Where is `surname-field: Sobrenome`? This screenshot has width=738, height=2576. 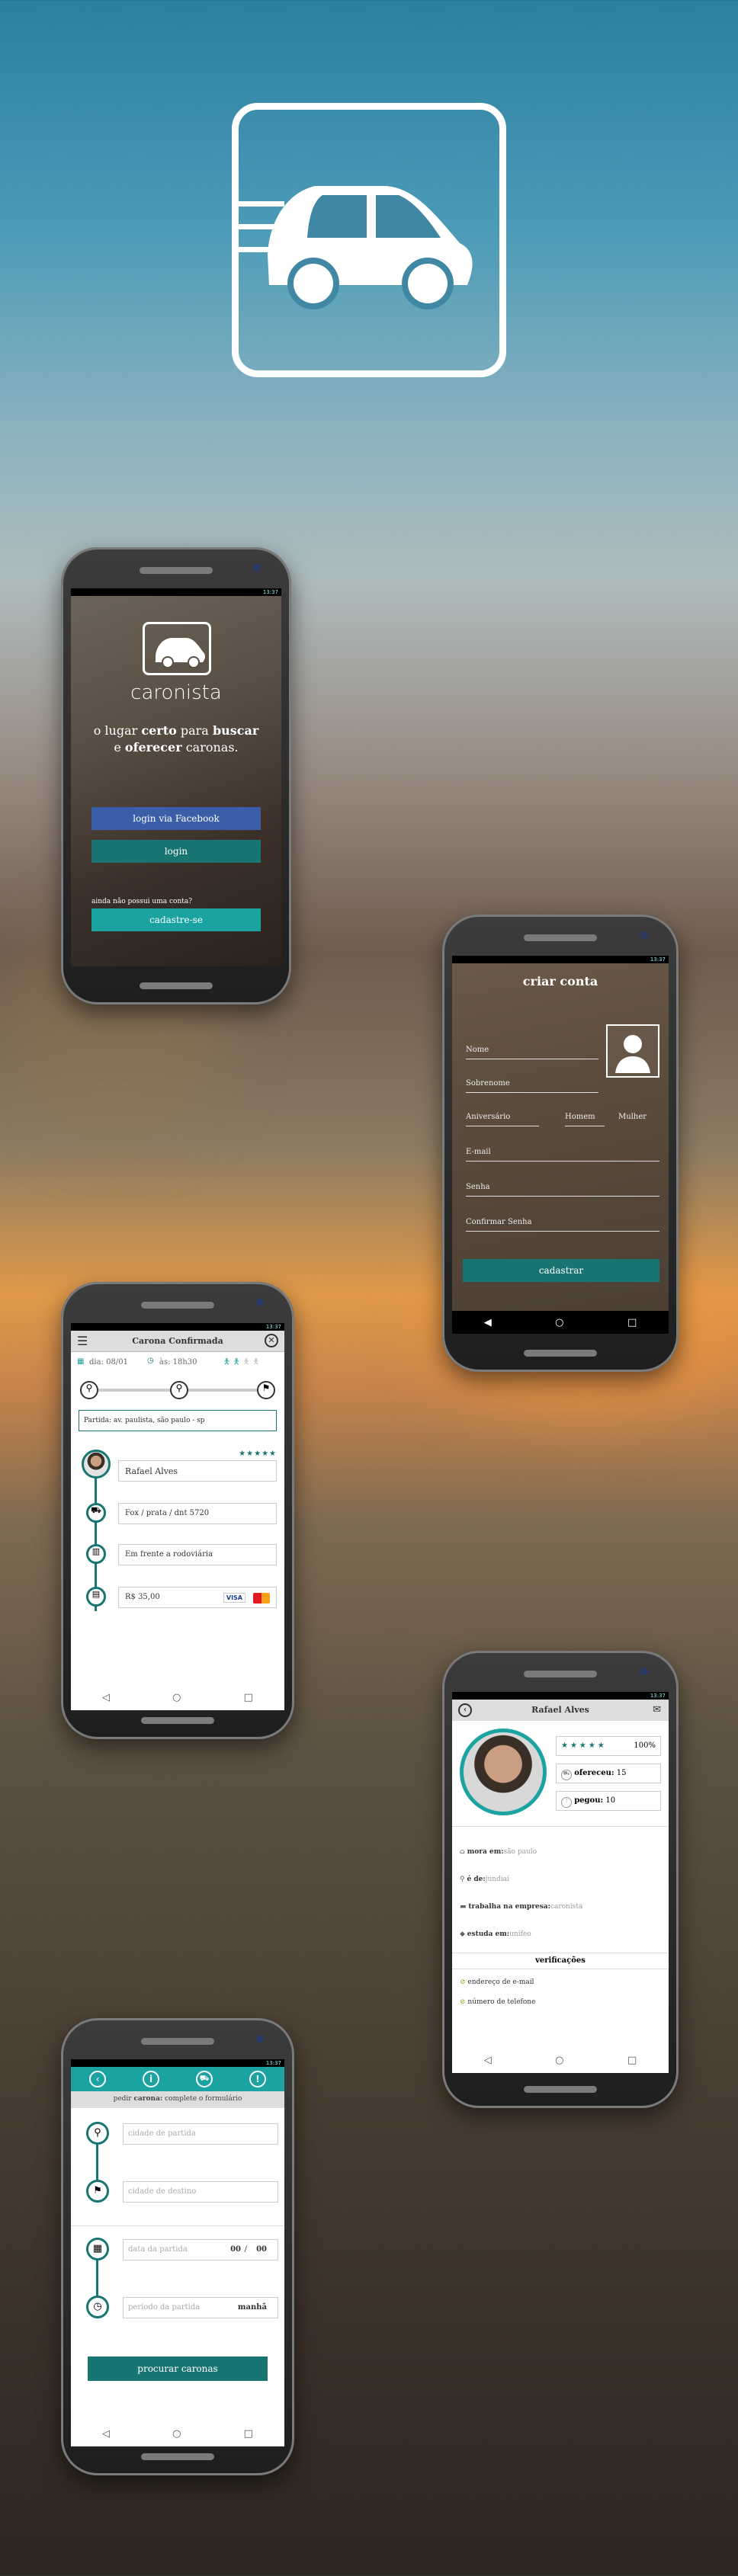
surname-field: Sobrenome is located at coordinates (532, 1086).